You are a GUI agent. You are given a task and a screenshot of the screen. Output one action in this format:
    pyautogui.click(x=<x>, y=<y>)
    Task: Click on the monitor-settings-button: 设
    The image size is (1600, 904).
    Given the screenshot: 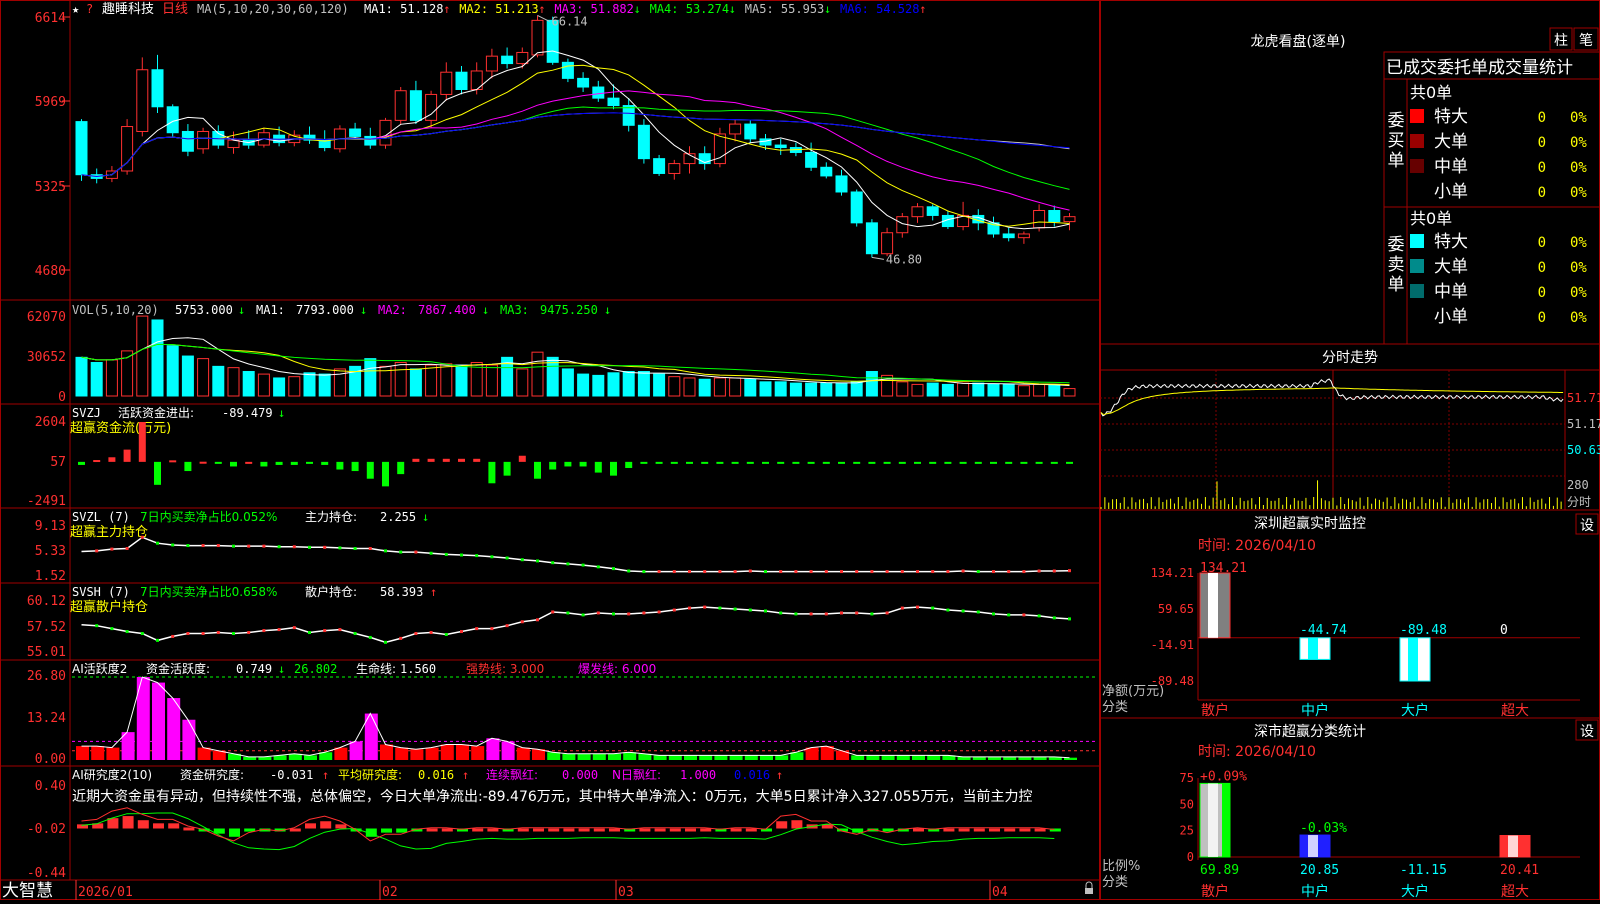 What is the action you would take?
    pyautogui.click(x=1587, y=524)
    